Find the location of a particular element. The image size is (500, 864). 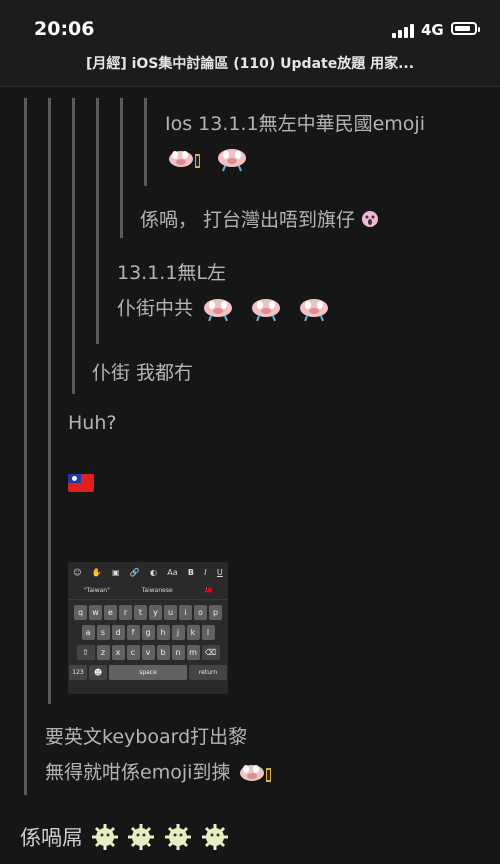

space-key: space is located at coordinates (148, 672).